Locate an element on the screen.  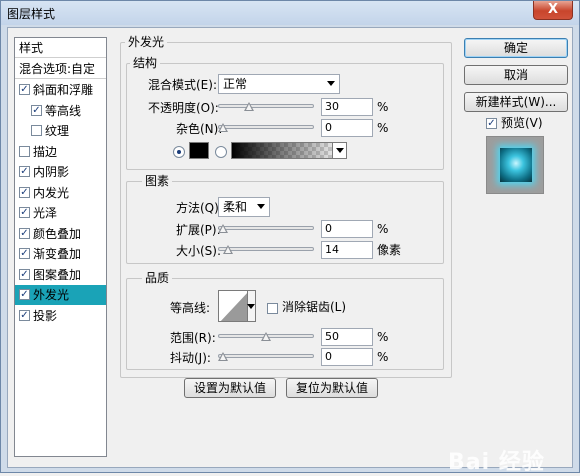
style-item-label: 渐变叠加 is located at coordinates (57, 254).